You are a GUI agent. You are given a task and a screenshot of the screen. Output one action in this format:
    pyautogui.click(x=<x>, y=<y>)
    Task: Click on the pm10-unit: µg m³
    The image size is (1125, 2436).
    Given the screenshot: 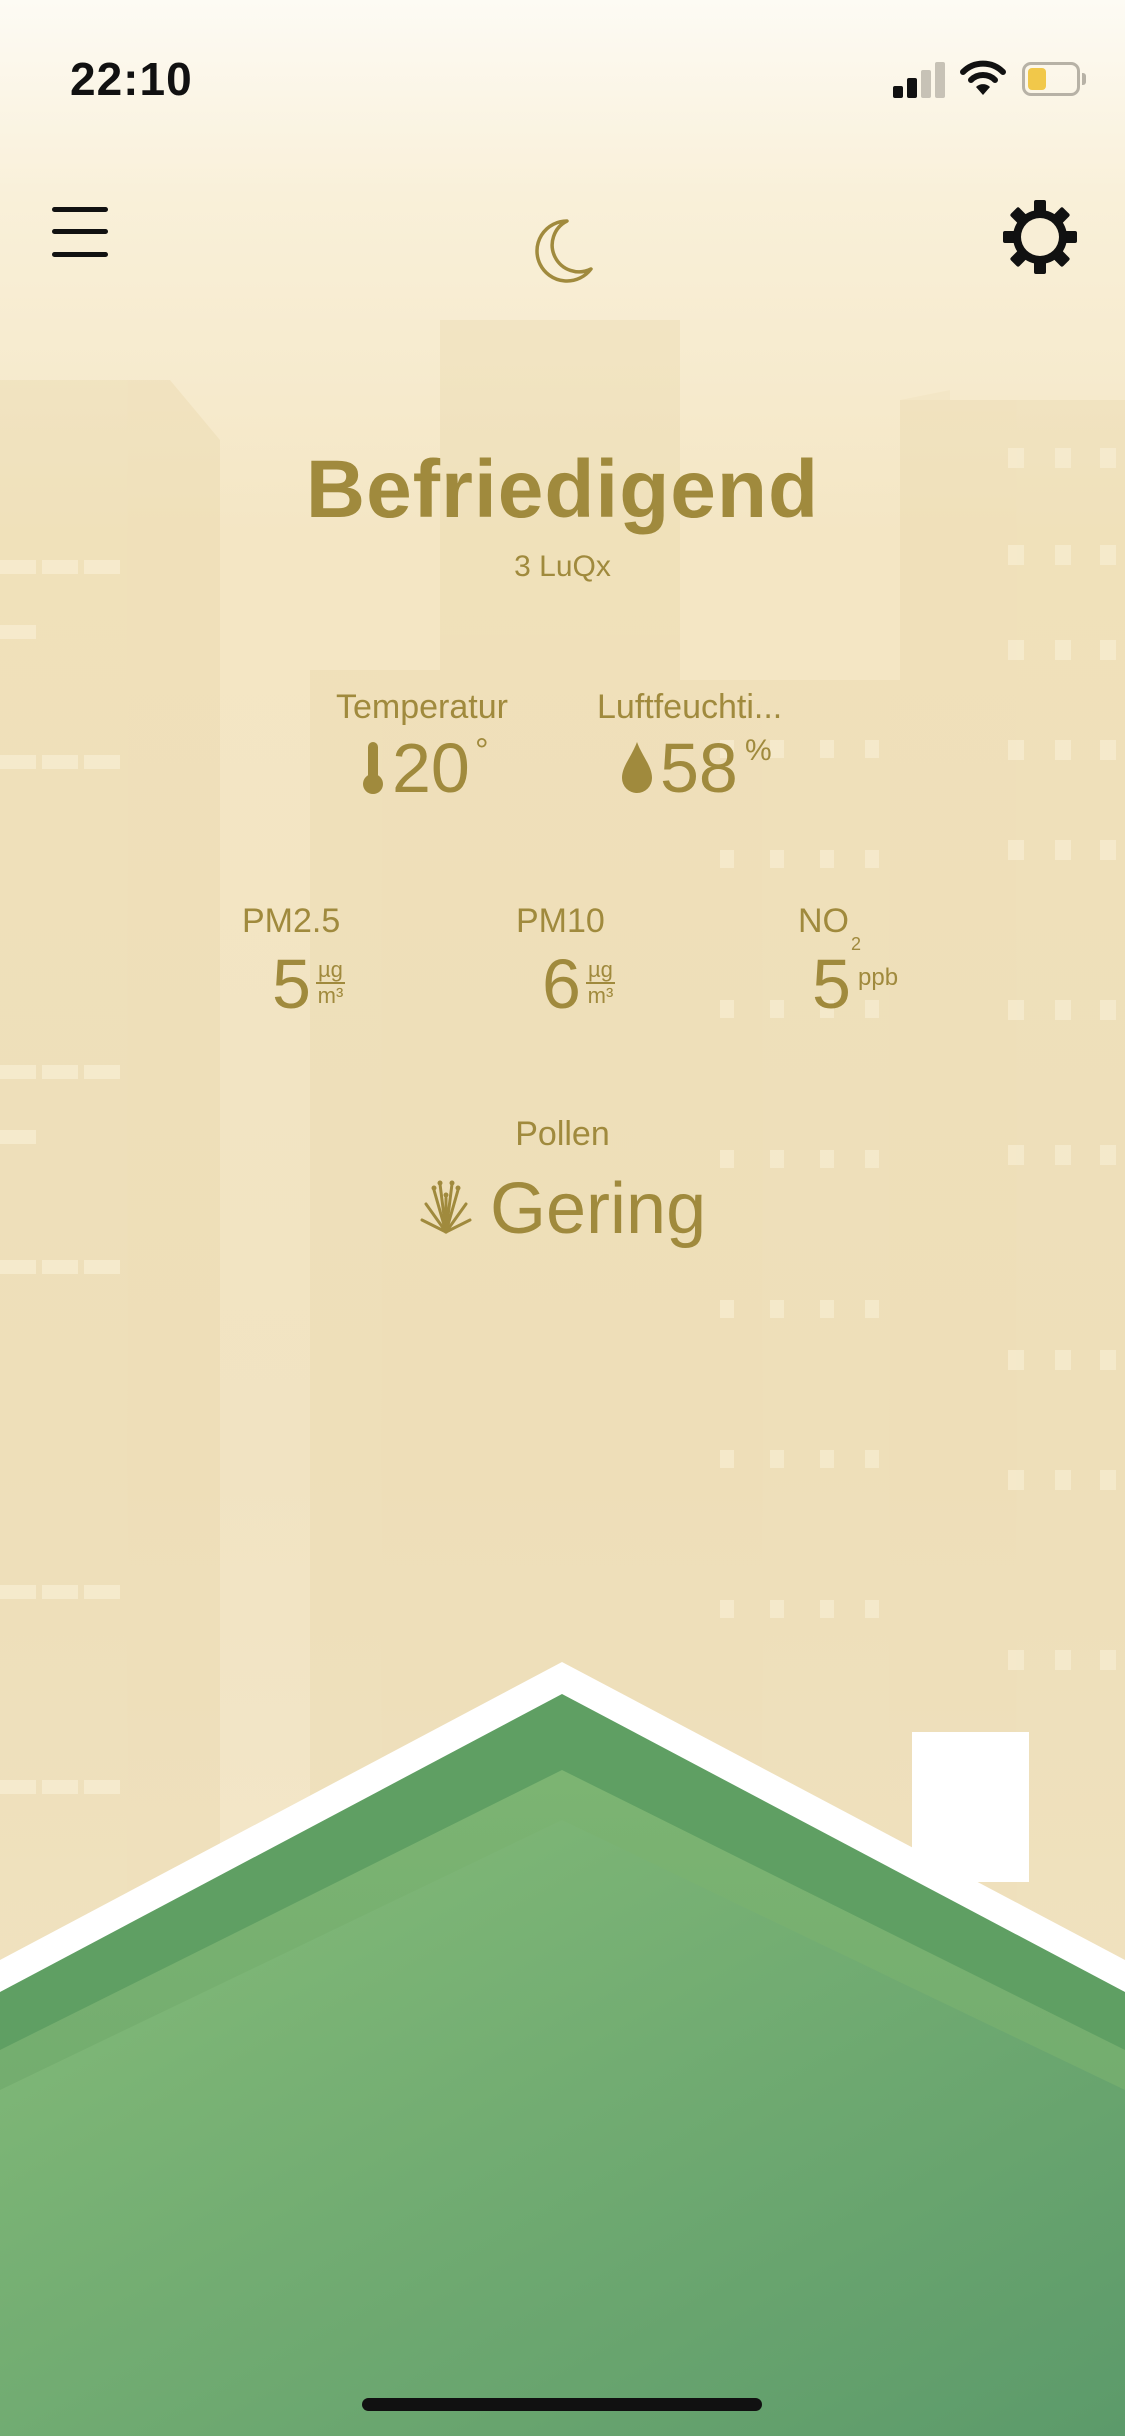 What is the action you would take?
    pyautogui.click(x=600, y=982)
    